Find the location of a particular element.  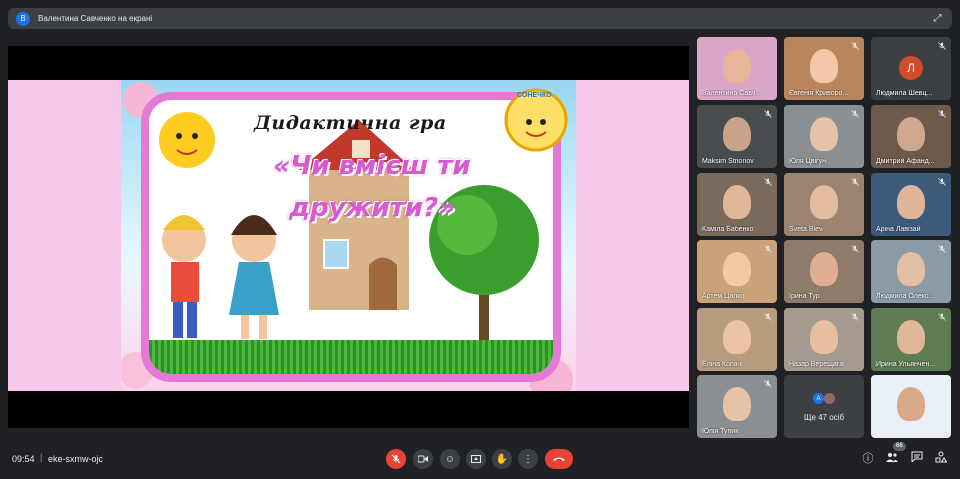

participant-name: Maksim Strionov is located at coordinates (728, 161).